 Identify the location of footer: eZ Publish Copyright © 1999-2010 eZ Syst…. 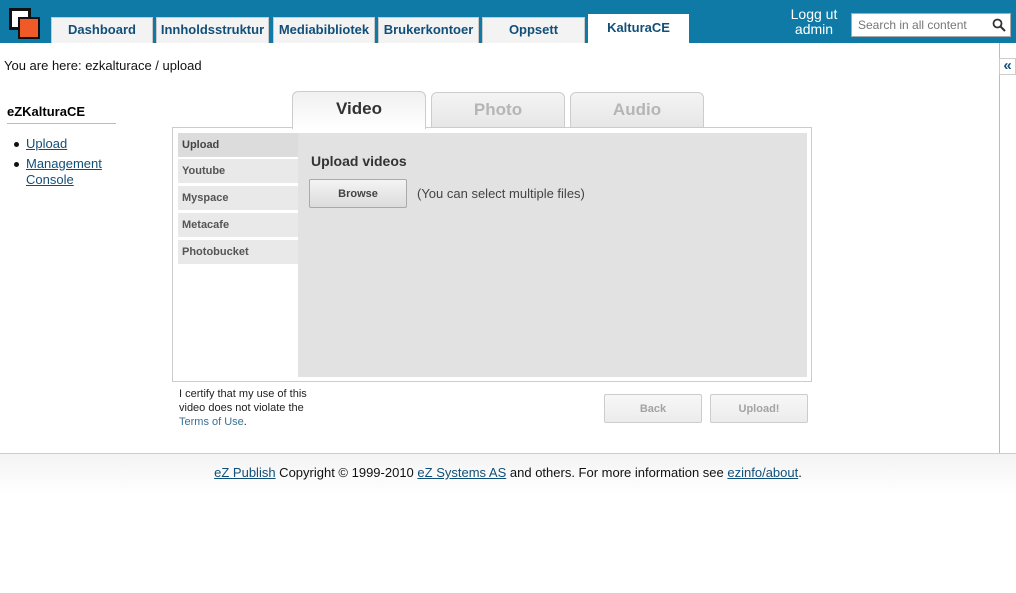
(508, 472).